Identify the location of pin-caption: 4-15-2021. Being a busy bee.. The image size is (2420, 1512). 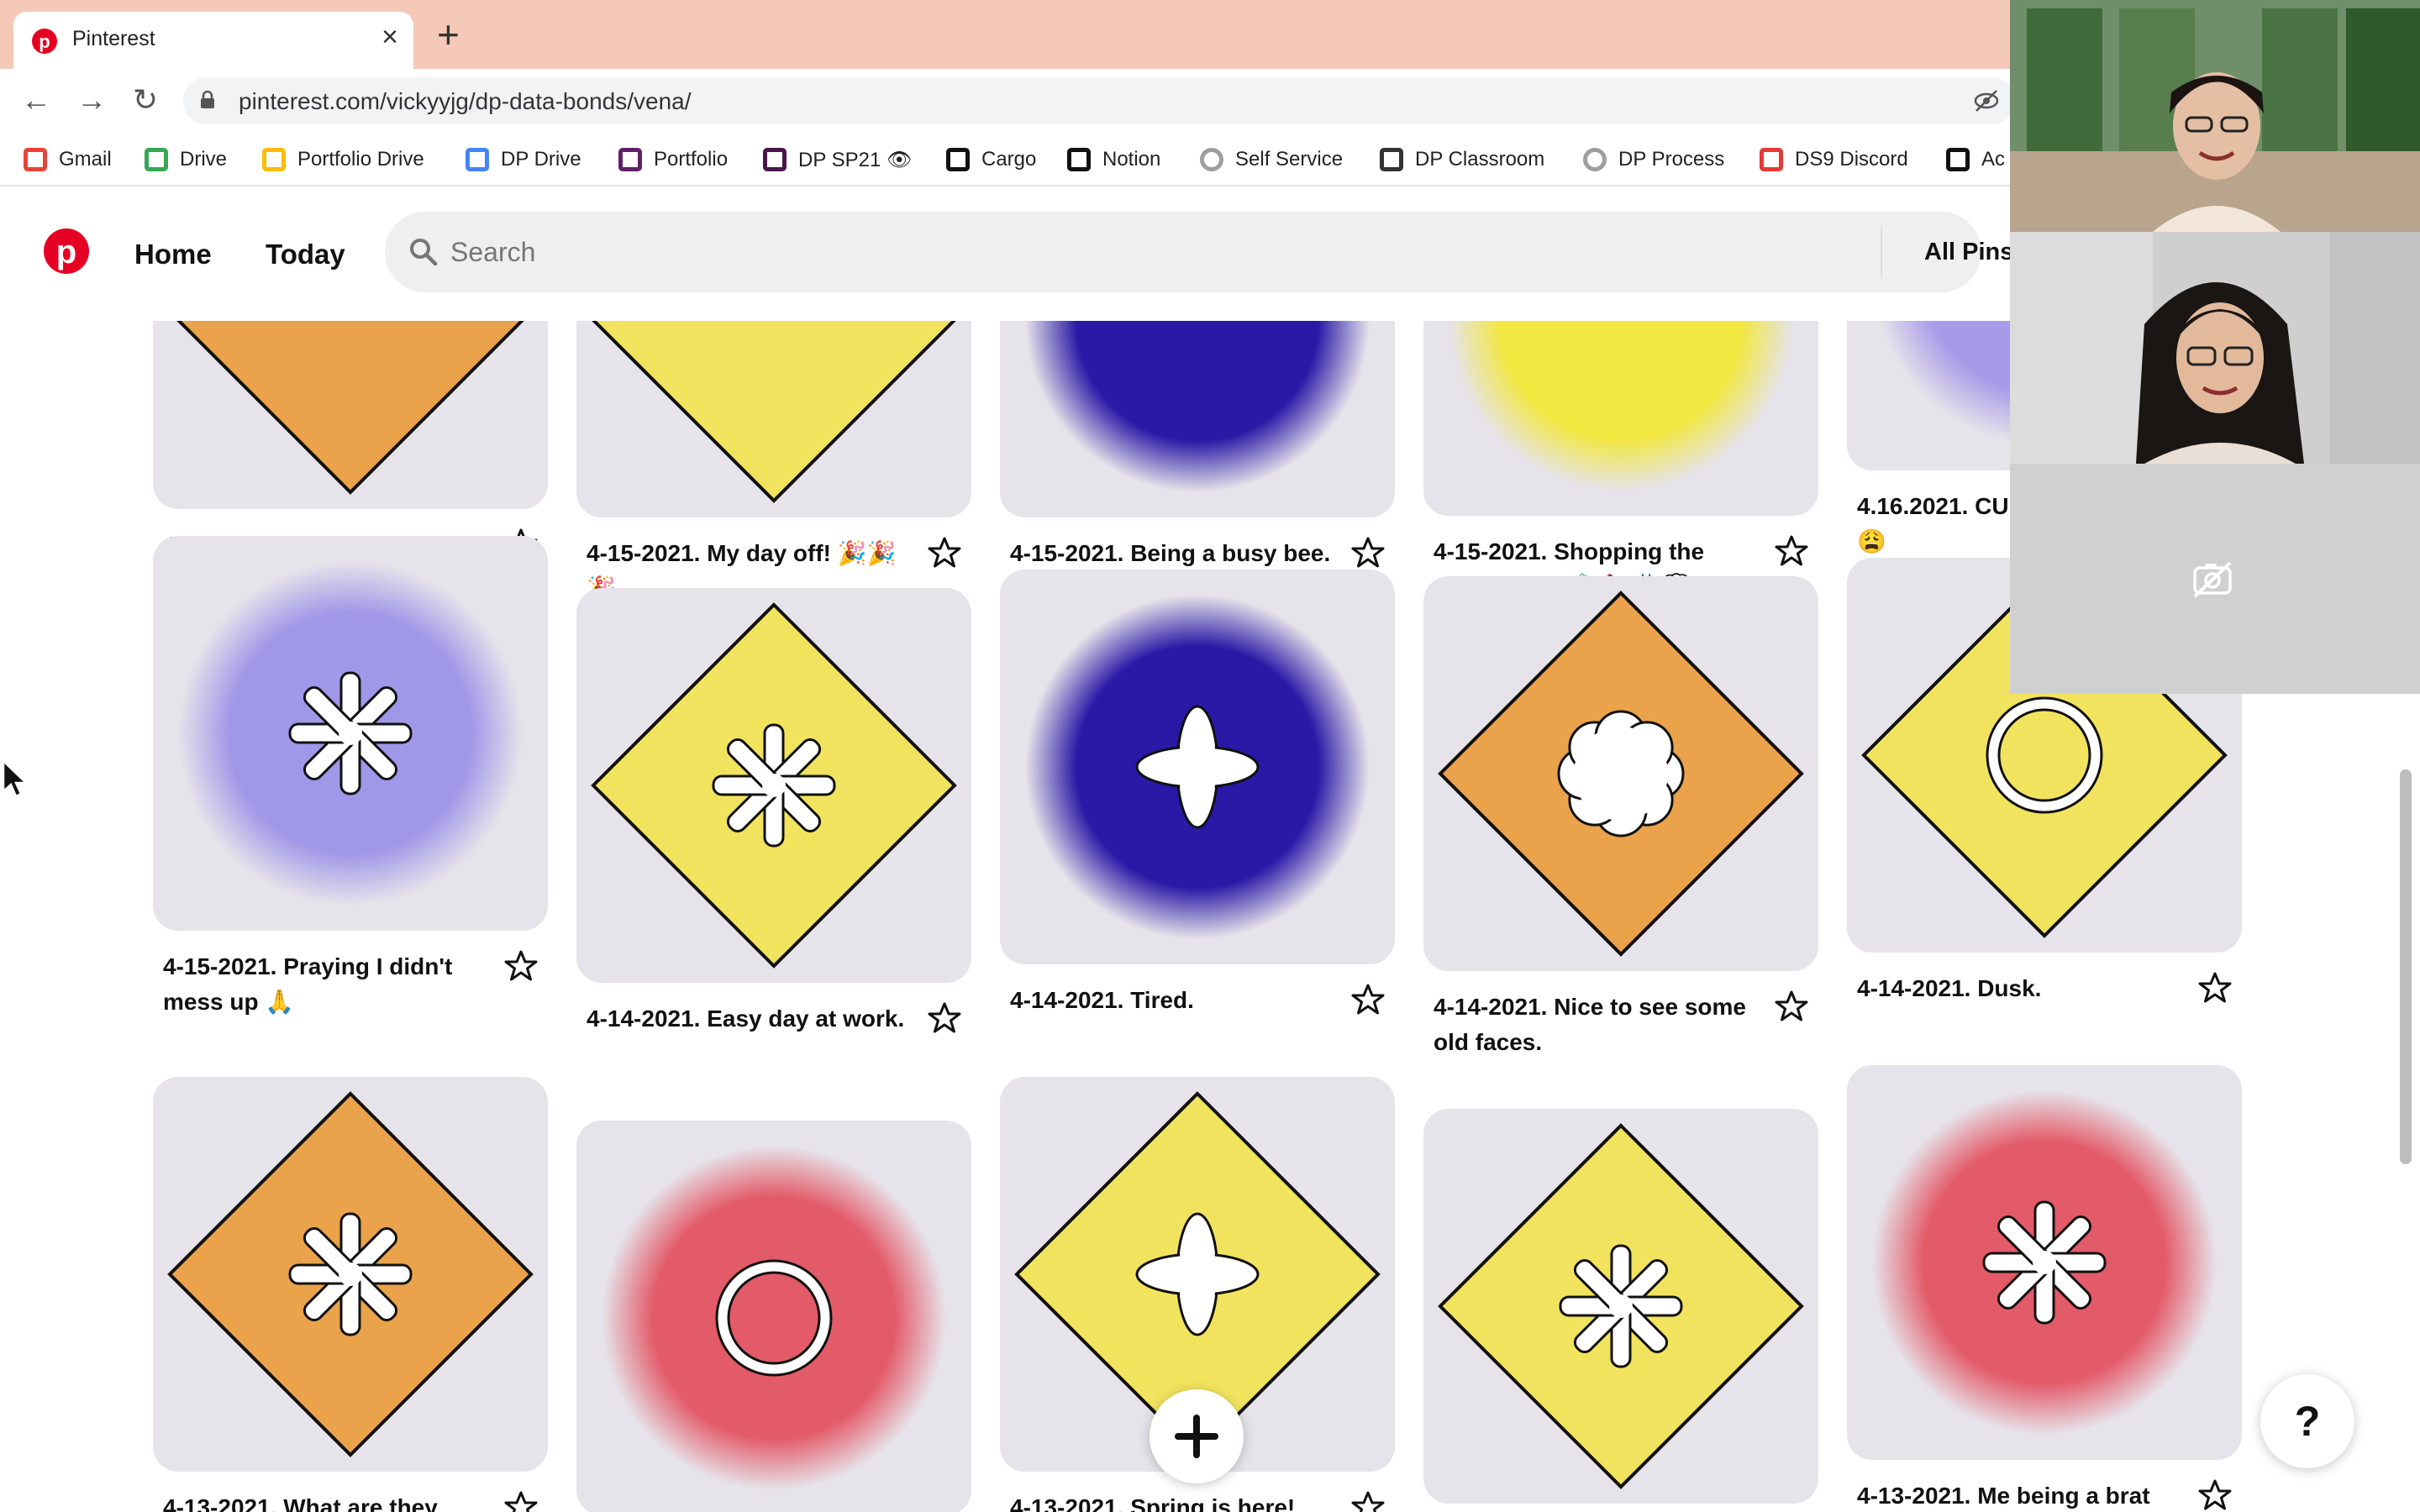
(1170, 553).